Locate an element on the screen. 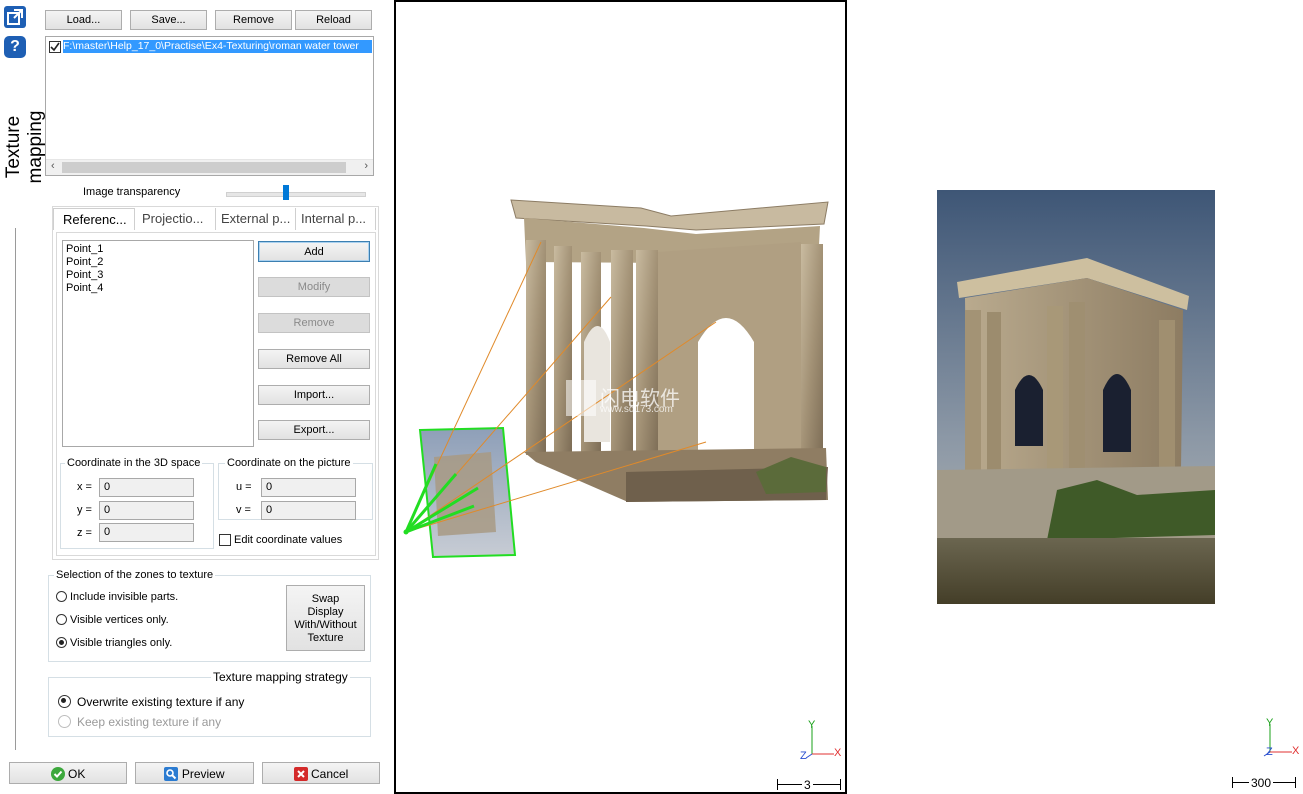 The image size is (1303, 794). scroll-left-icon: ‹ is located at coordinates (53, 166).